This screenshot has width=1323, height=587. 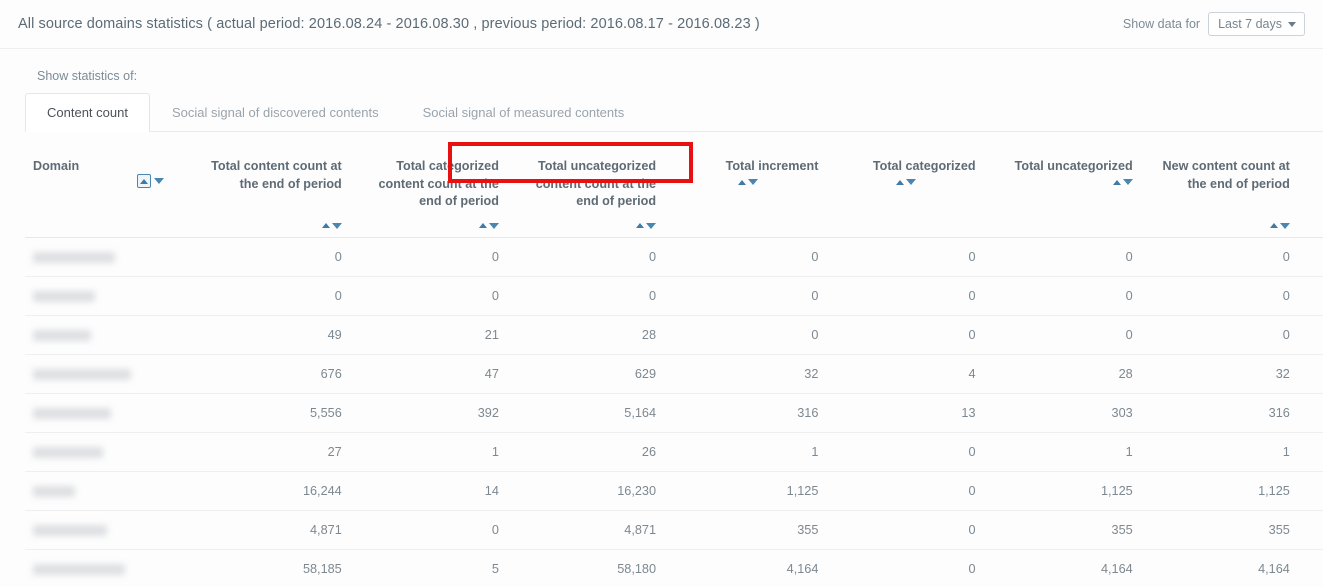 What do you see at coordinates (585, 452) in the screenshot?
I see `cell-value: 26` at bounding box center [585, 452].